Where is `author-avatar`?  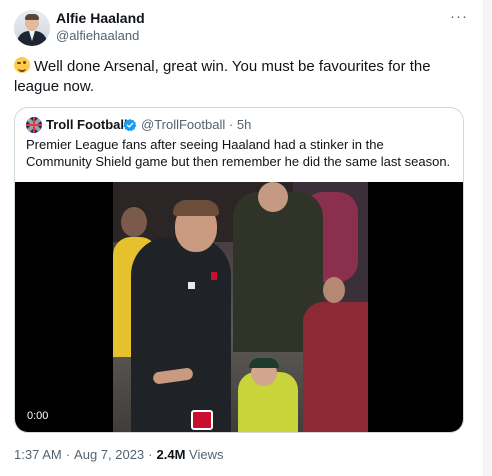 author-avatar is located at coordinates (32, 28).